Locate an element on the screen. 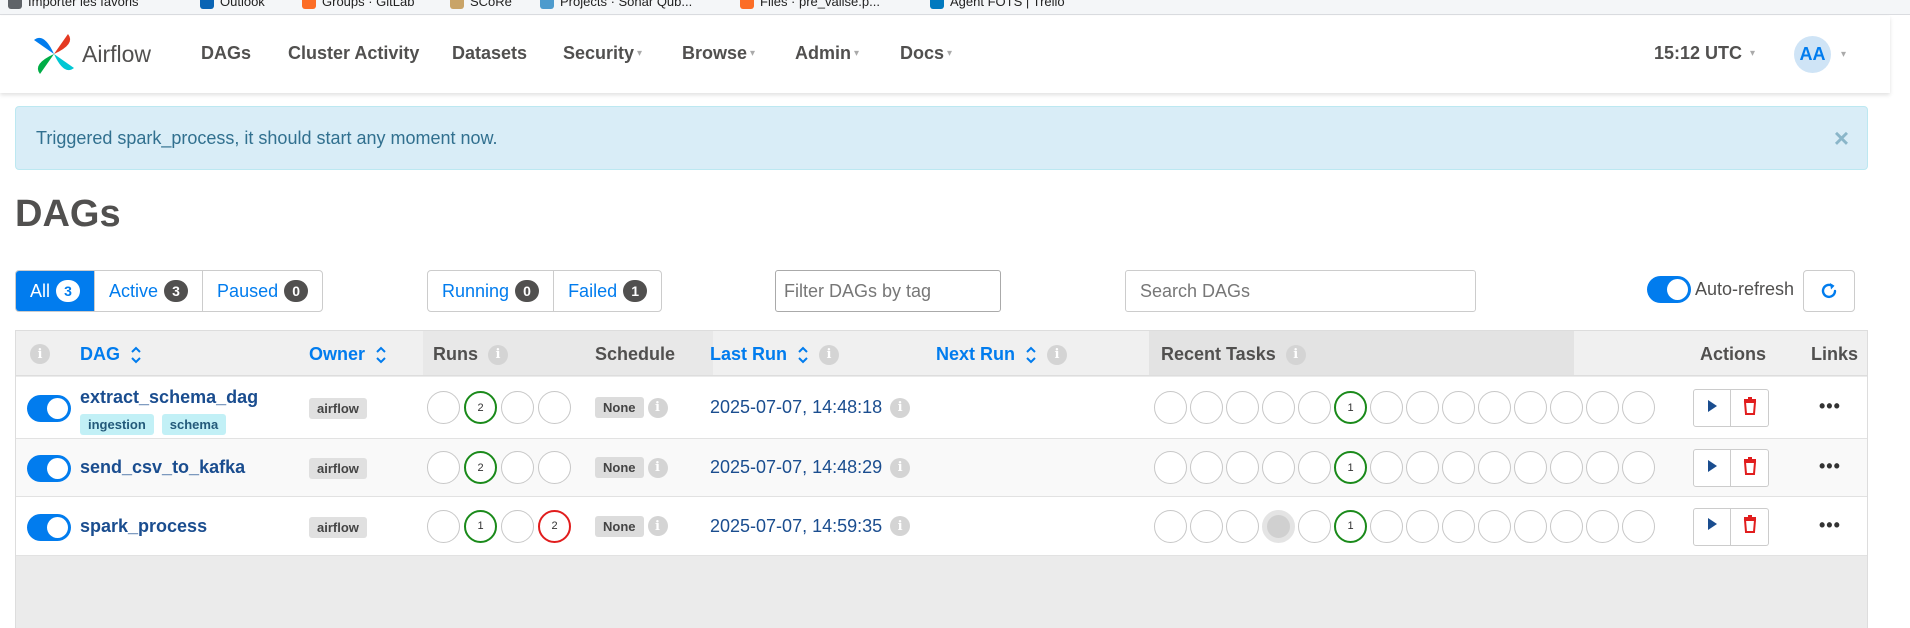 Image resolution: width=1910 pixels, height=628 pixels. bookmark-item: Agent FOTS | Trello is located at coordinates (997, 4).